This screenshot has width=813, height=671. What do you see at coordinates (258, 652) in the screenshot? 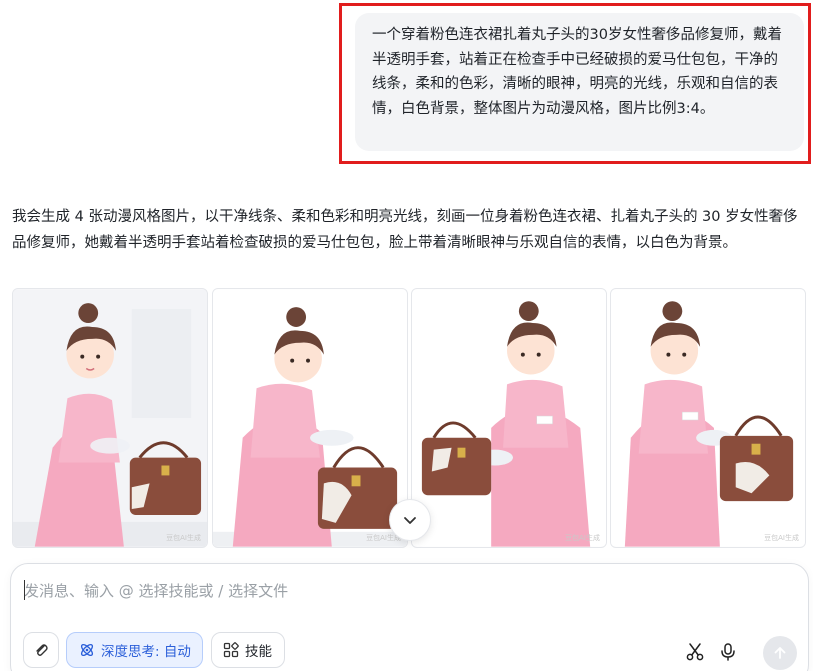
I see `skills-label: 技能` at bounding box center [258, 652].